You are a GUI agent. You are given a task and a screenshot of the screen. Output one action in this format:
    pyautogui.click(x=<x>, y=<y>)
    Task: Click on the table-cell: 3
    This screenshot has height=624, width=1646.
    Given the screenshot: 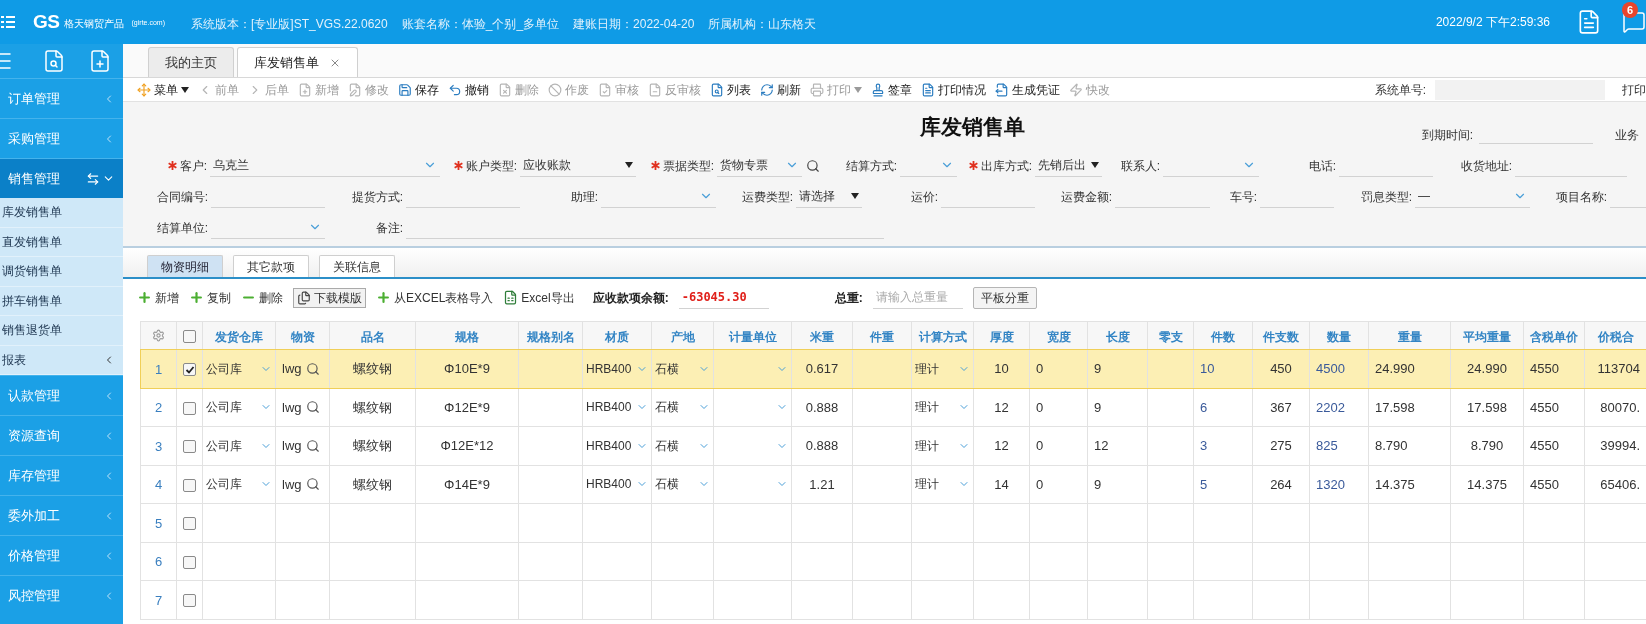 What is the action you would take?
    pyautogui.click(x=1204, y=445)
    